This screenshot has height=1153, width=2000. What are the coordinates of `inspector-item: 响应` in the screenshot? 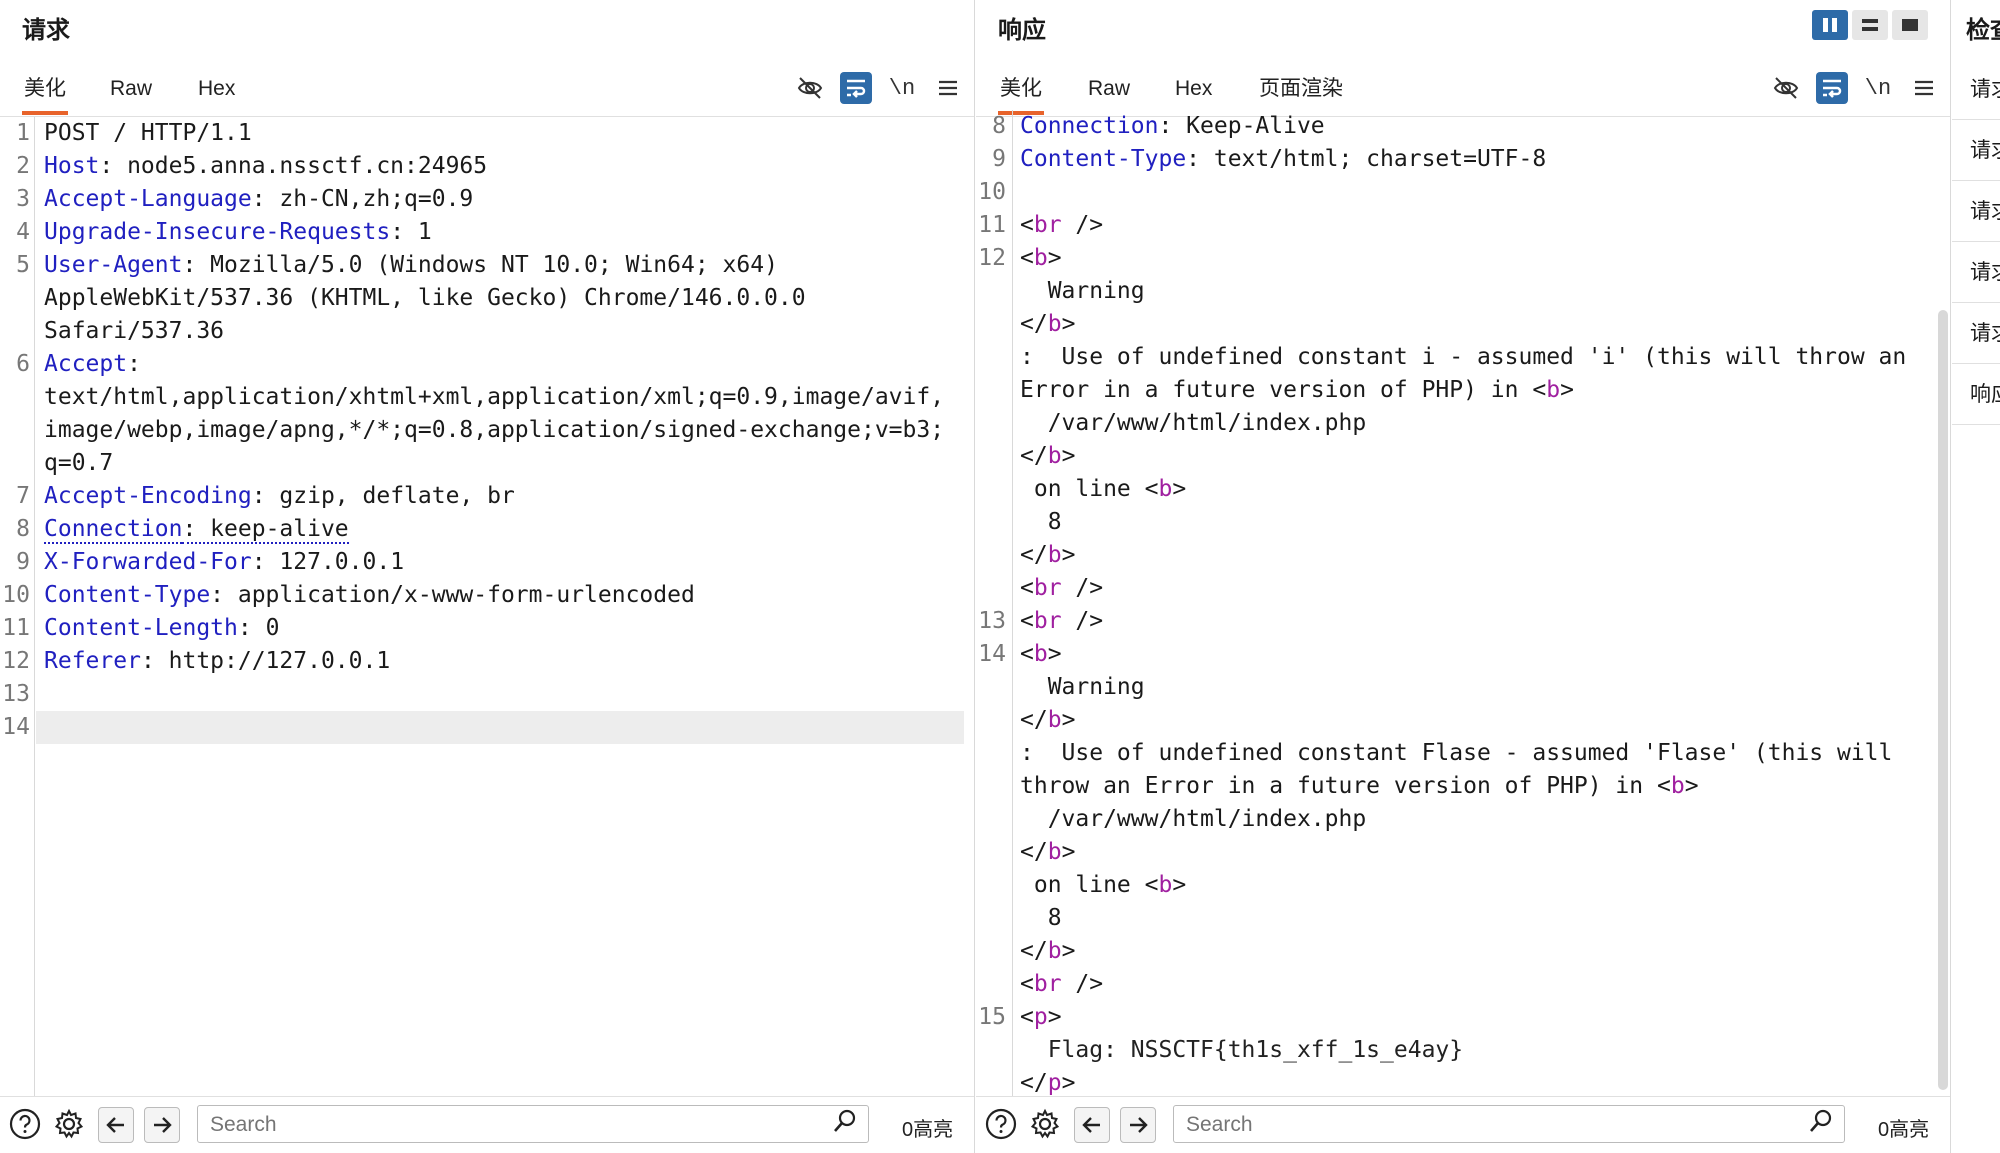 It's located at (1976, 395).